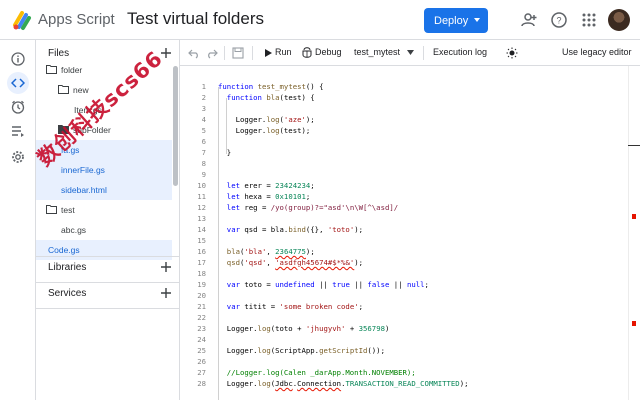 Image resolution: width=640 pixels, height=400 pixels. What do you see at coordinates (634, 233) in the screenshot?
I see `editor-scrollbar` at bounding box center [634, 233].